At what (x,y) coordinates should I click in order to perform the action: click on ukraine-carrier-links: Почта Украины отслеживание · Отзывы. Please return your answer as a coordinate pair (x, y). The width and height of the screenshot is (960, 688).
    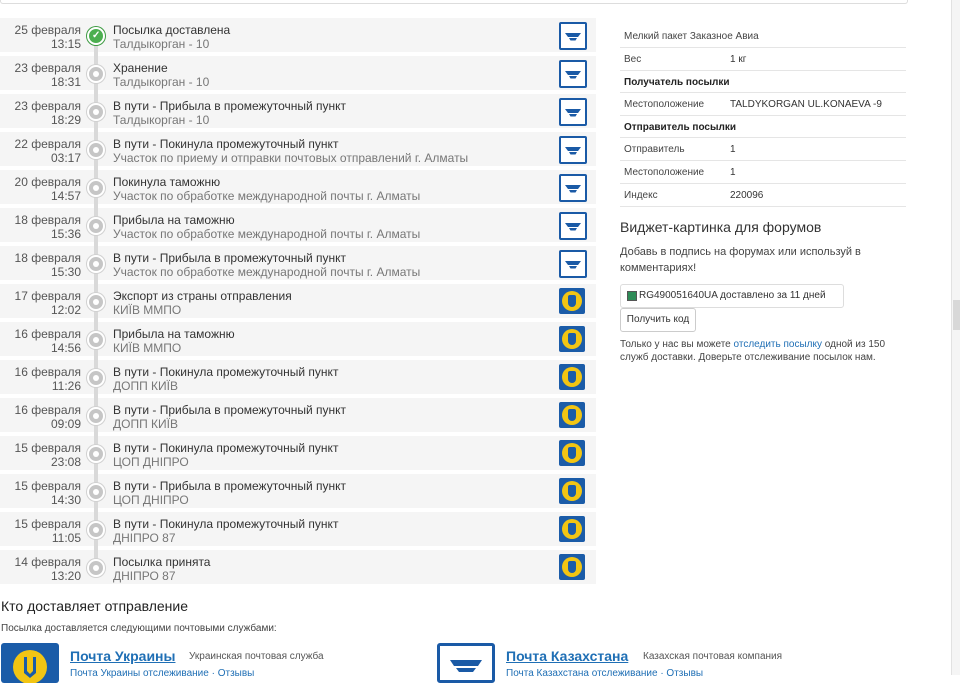
    Looking at the image, I should click on (162, 673).